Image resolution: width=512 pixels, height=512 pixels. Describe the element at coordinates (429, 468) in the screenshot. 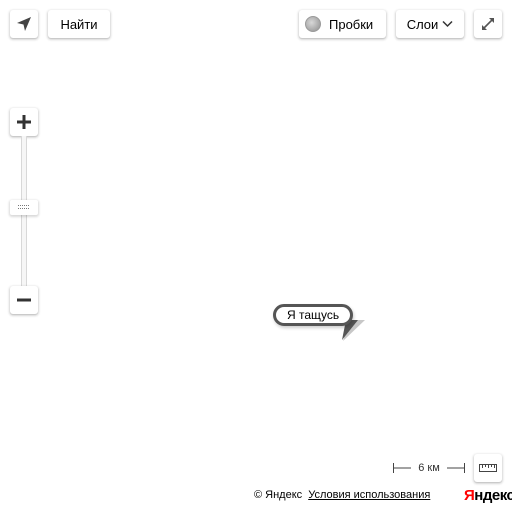

I see `scale-label: 6 км` at that location.